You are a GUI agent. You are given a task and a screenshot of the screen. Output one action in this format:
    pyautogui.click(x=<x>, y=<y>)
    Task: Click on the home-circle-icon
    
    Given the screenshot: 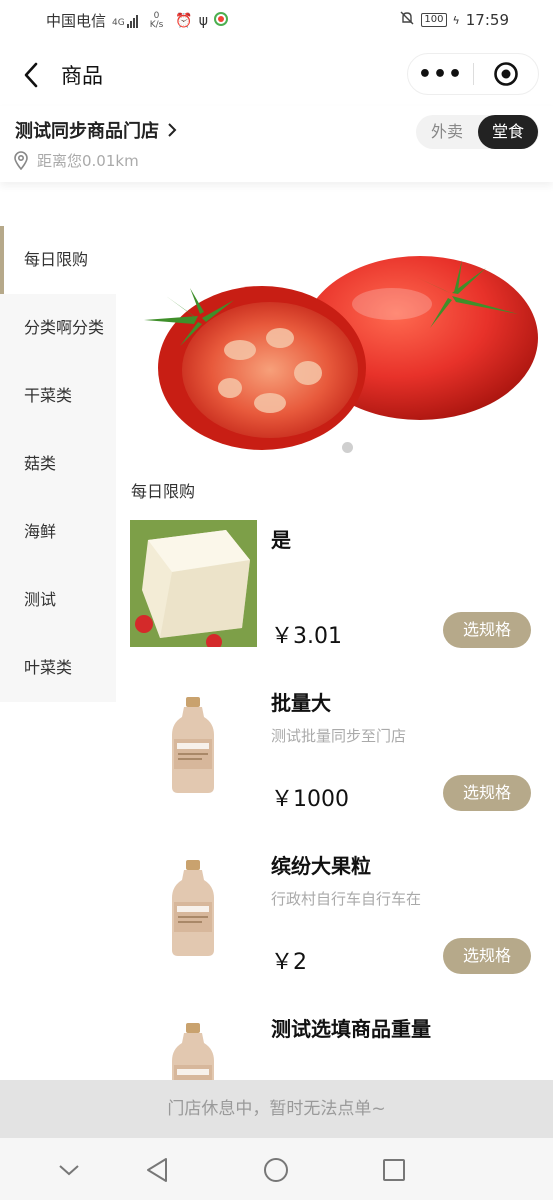 What is the action you would take?
    pyautogui.click(x=276, y=1170)
    